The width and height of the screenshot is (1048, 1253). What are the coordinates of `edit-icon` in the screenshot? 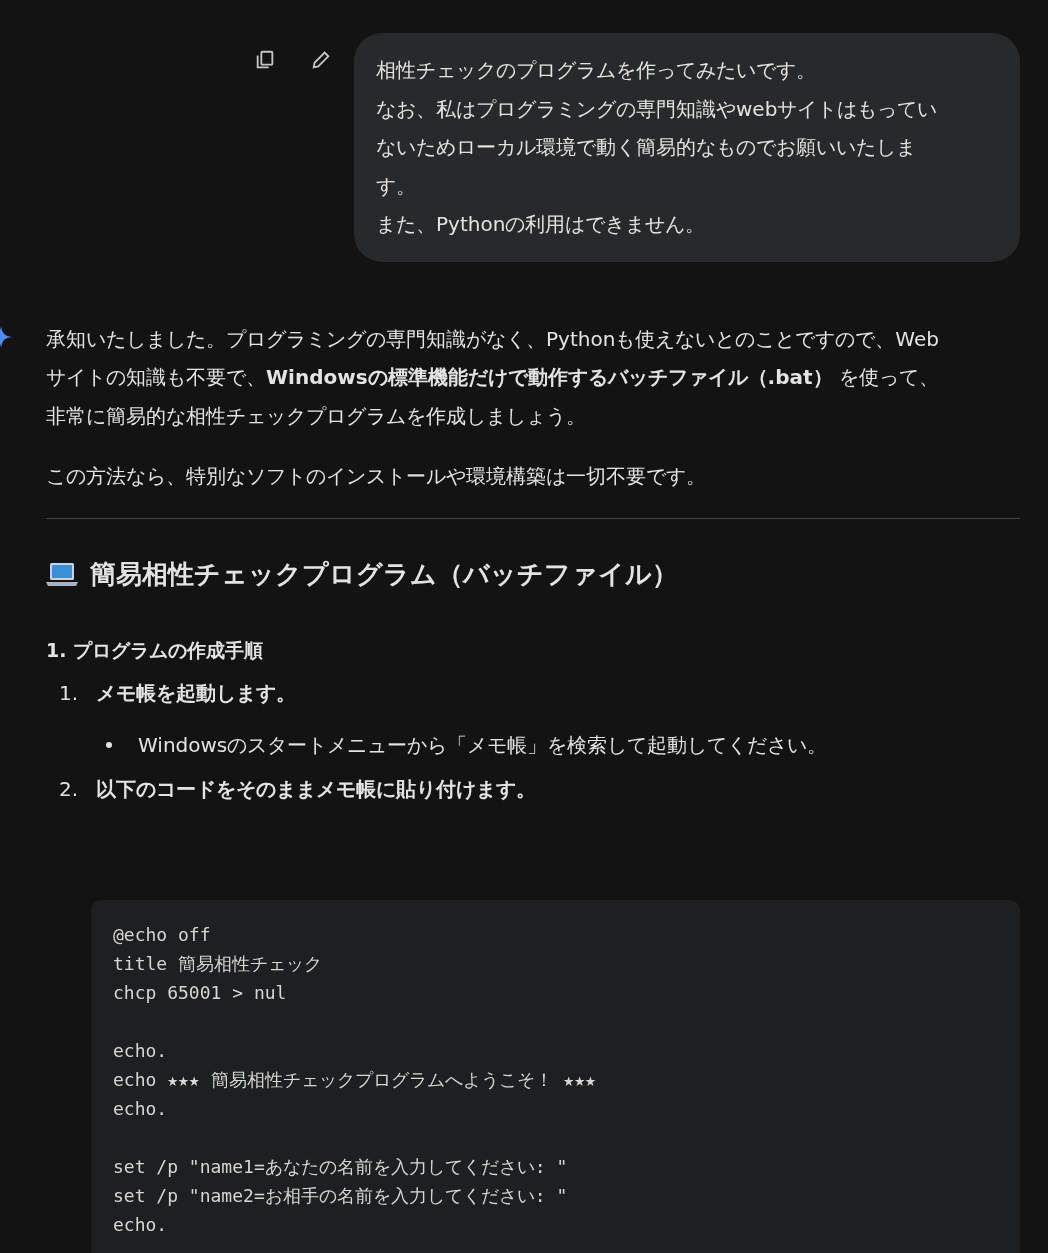 It's located at (321, 60).